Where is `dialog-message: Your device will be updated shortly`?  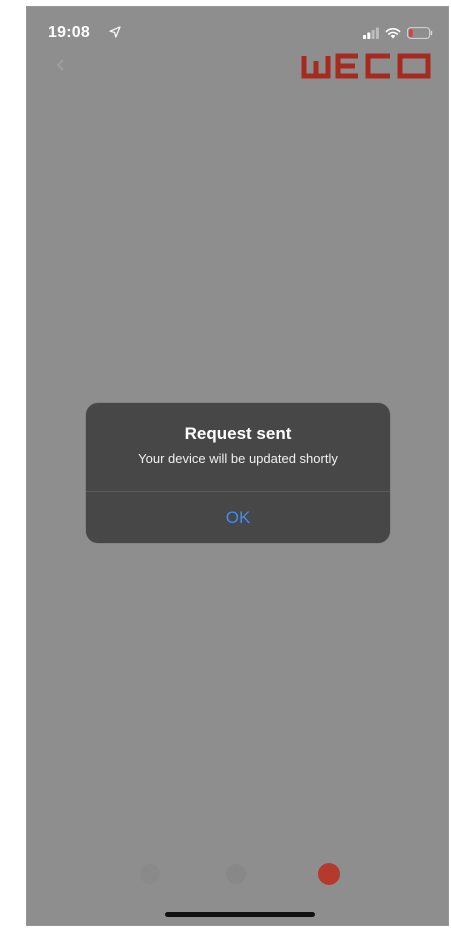 dialog-message: Your device will be updated shortly is located at coordinates (238, 458).